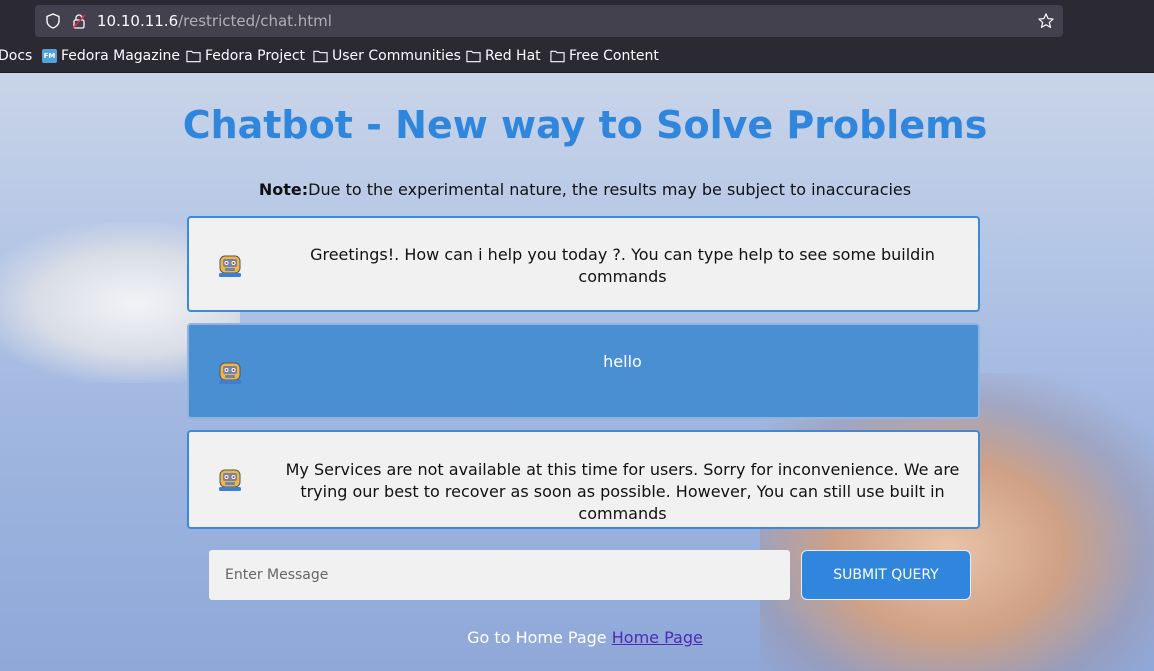 The image size is (1154, 671). Describe the element at coordinates (53, 21) in the screenshot. I see `tracking-protection-shield-icon` at that location.